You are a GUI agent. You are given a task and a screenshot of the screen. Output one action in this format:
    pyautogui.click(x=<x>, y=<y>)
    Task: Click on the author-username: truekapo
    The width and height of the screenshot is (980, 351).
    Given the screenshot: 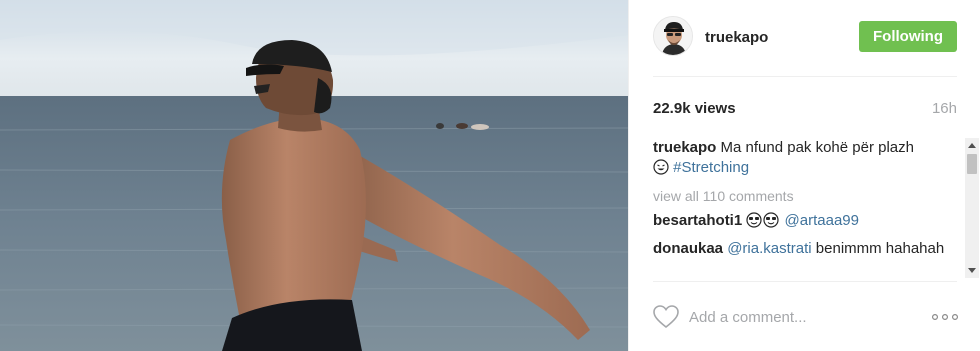 What is the action you would take?
    pyautogui.click(x=736, y=37)
    